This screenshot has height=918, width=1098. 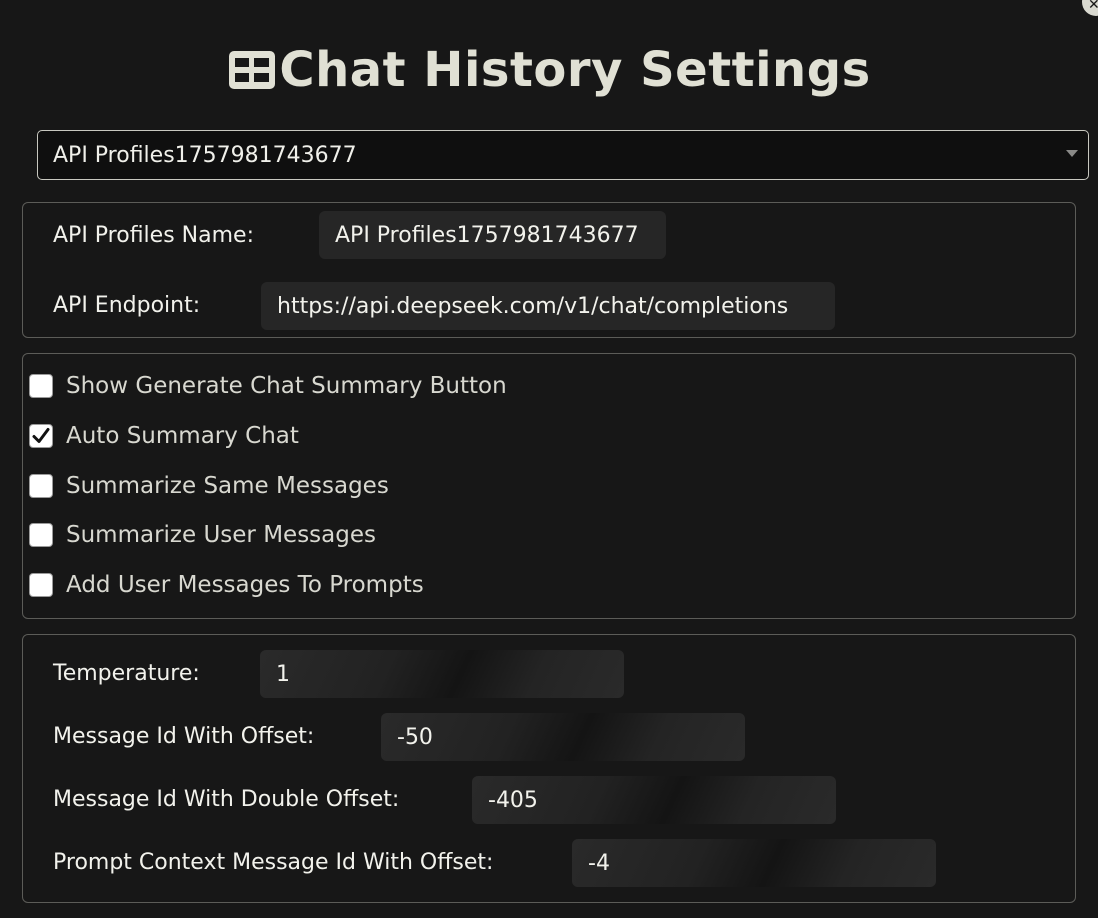 I want to click on chevron-down-icon, so click(x=1072, y=153).